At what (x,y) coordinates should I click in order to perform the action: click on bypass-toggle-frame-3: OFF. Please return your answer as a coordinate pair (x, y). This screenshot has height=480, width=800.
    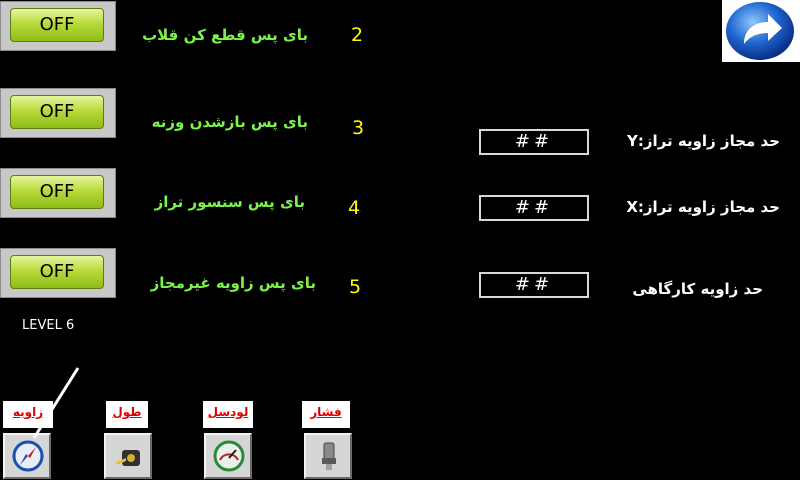
    Looking at the image, I should click on (58, 113).